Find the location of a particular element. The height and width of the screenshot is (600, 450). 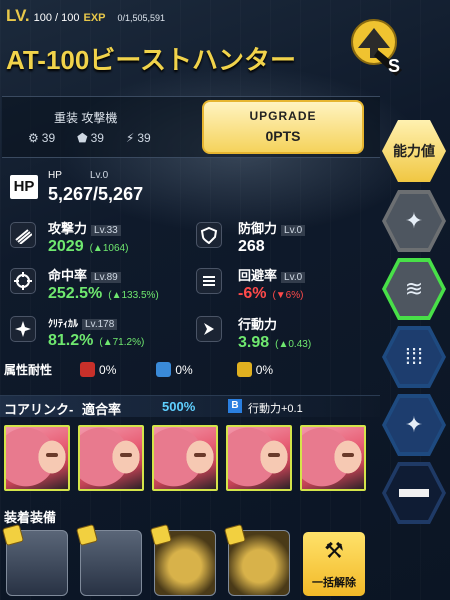

resist-ice-value: 0% is located at coordinates (184, 369).